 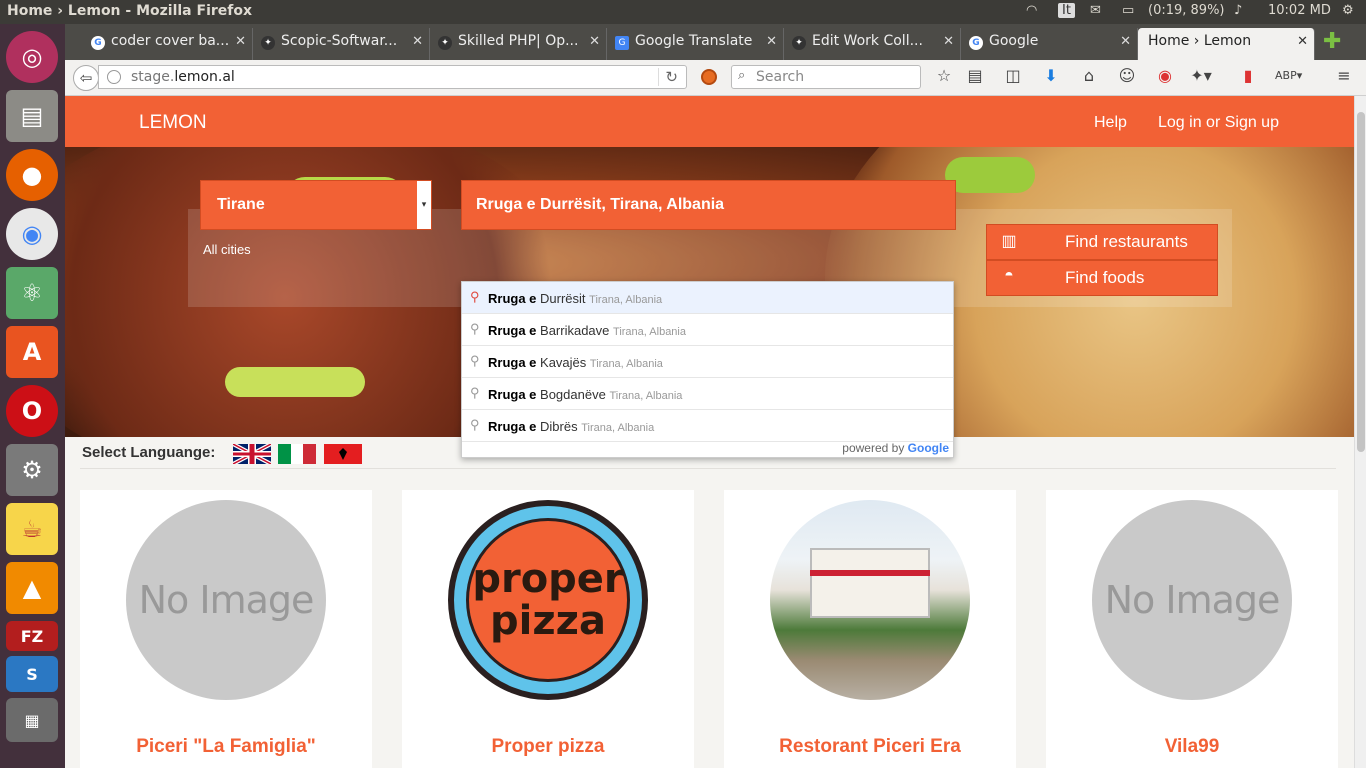 I want to click on proper-pizza-logo: proper pizza, so click(x=548, y=600).